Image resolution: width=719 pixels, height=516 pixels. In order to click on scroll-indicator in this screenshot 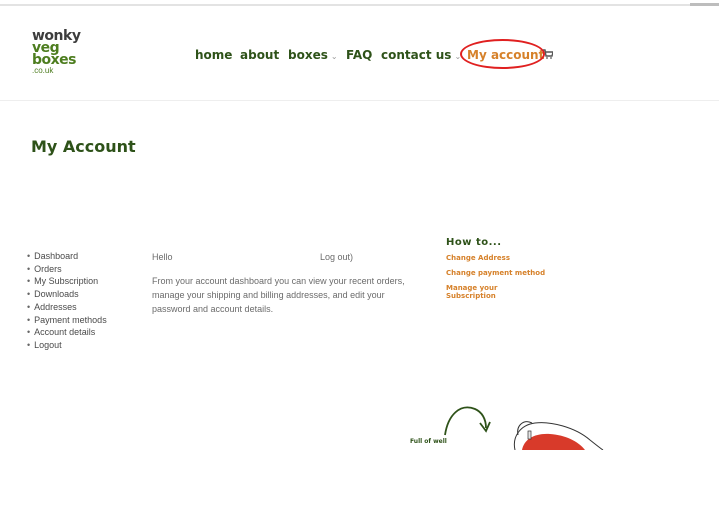, I will do `click(704, 4)`.